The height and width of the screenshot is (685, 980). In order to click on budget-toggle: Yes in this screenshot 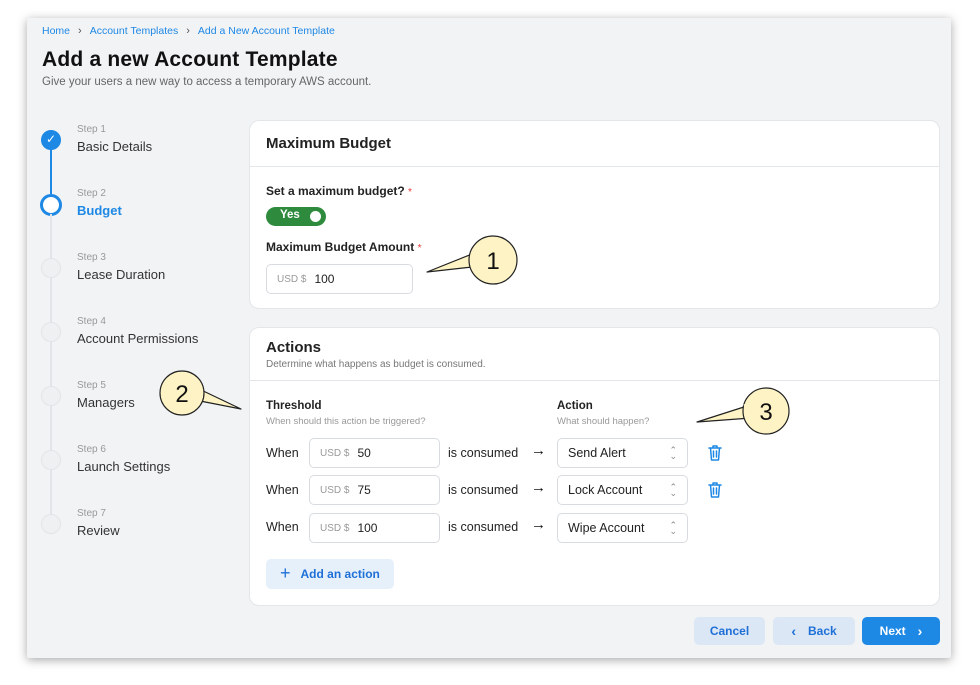, I will do `click(296, 216)`.